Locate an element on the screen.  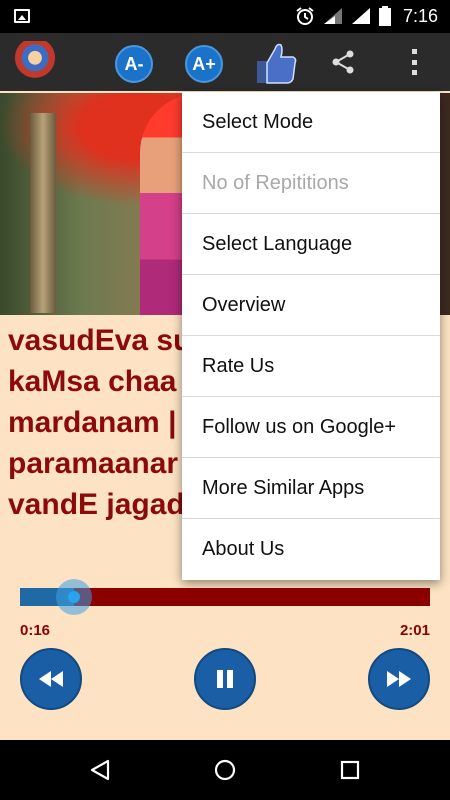
total-time: 2:01 is located at coordinates (414, 630).